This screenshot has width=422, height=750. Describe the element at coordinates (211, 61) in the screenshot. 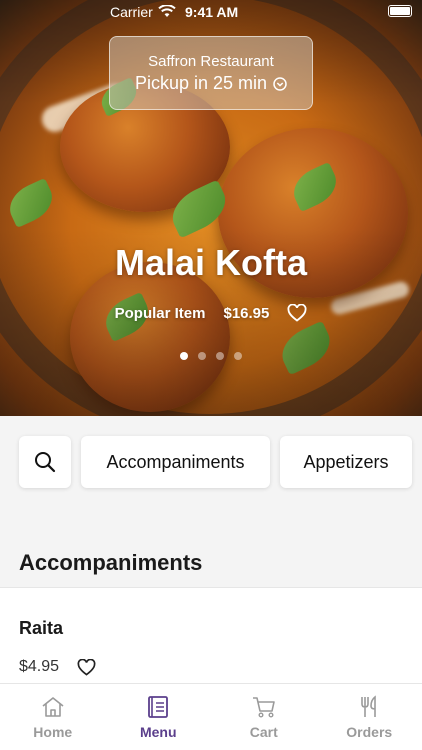

I see `restaurant-name: Saffron Restaurant` at that location.